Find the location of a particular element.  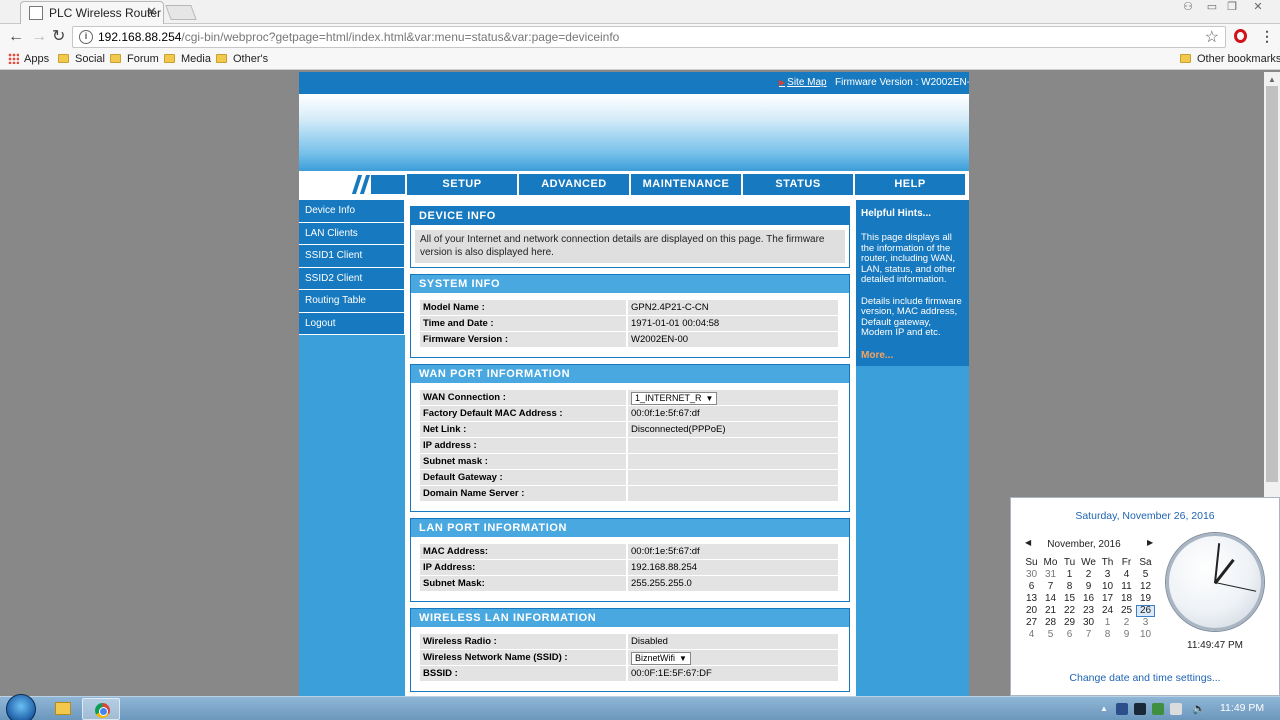

calendar-day: 17 is located at coordinates (1107, 599).